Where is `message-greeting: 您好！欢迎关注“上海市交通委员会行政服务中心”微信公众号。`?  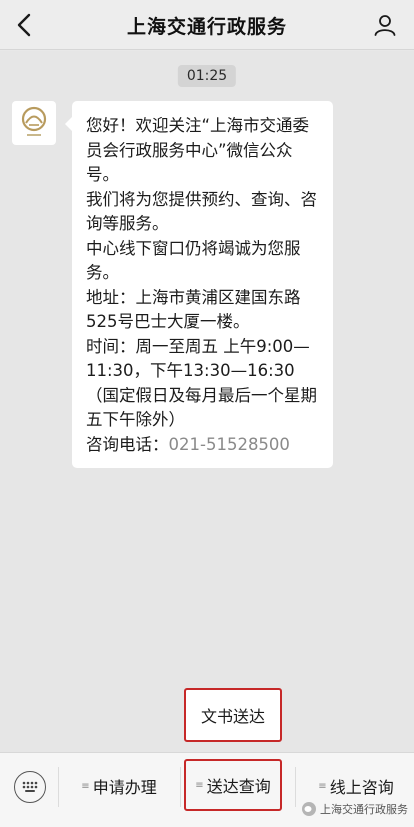
message-greeting: 您好！欢迎关注“上海市交通委员会行政服务中心”微信公众号。 is located at coordinates (198, 150).